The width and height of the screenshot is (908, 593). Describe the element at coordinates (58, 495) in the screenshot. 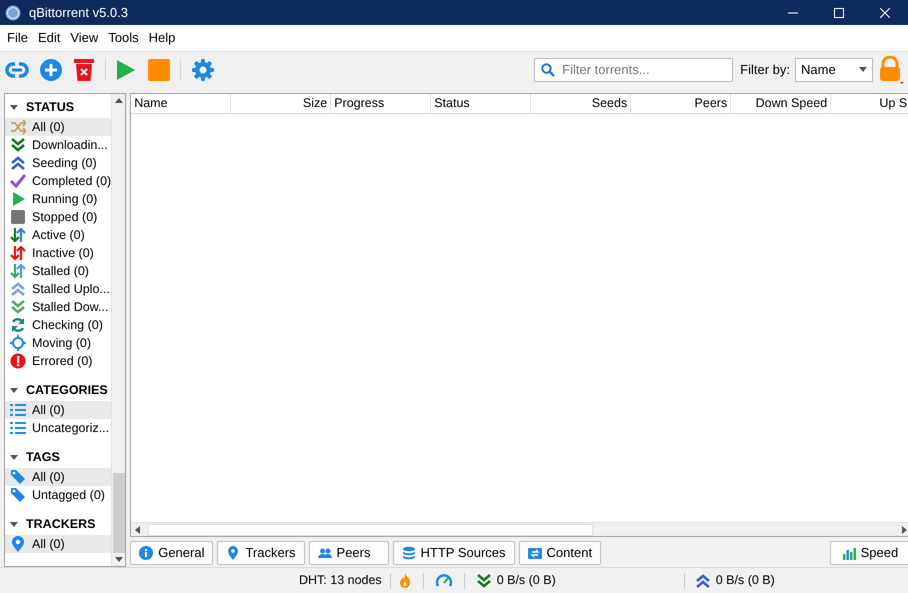

I see `filter-item: Untagged (0)` at that location.